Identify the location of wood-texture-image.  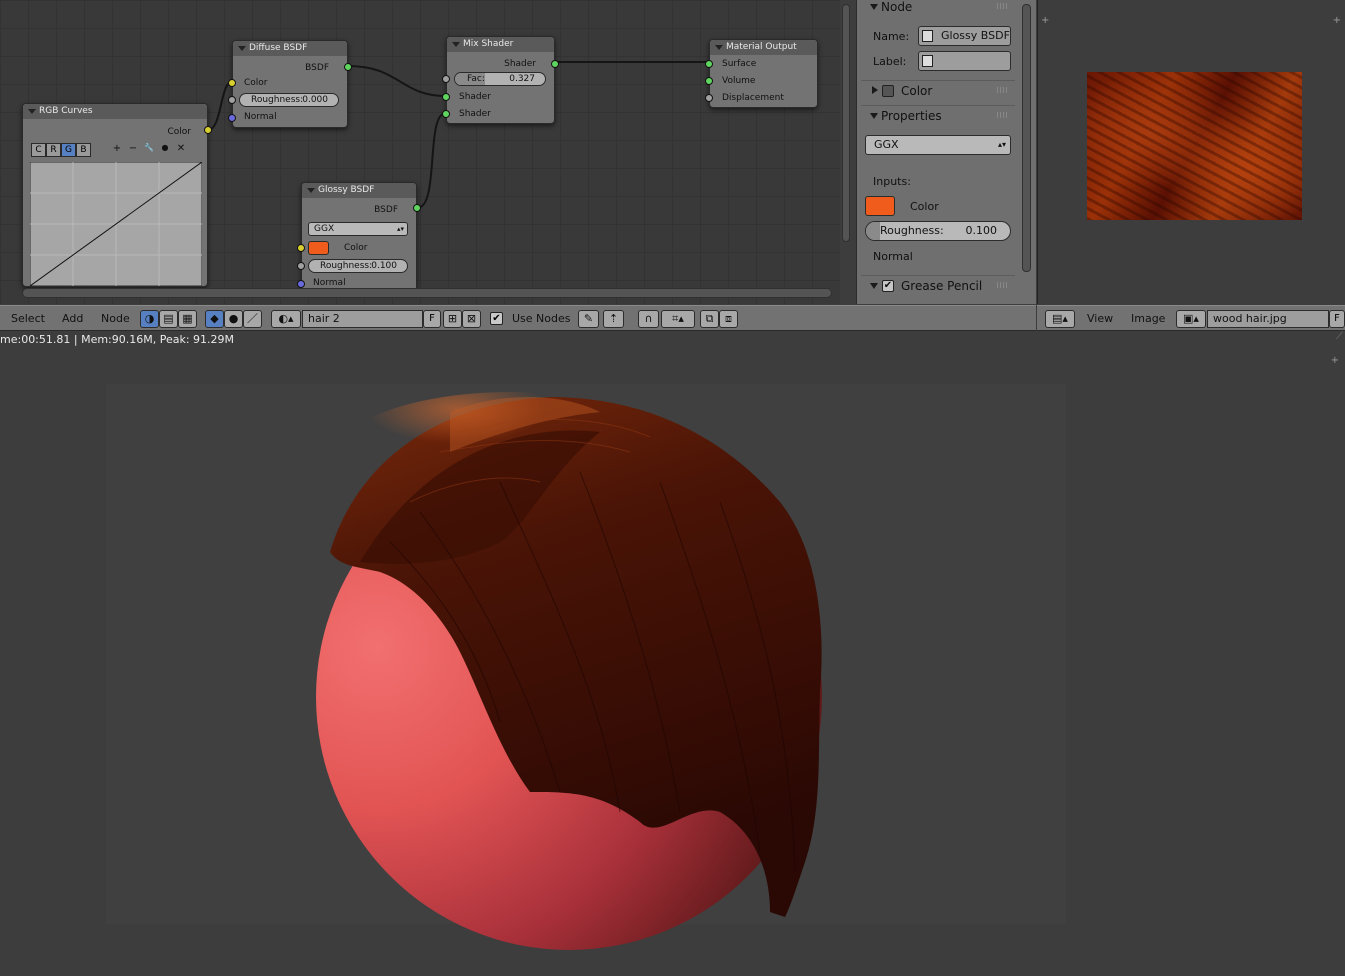
(1194, 146).